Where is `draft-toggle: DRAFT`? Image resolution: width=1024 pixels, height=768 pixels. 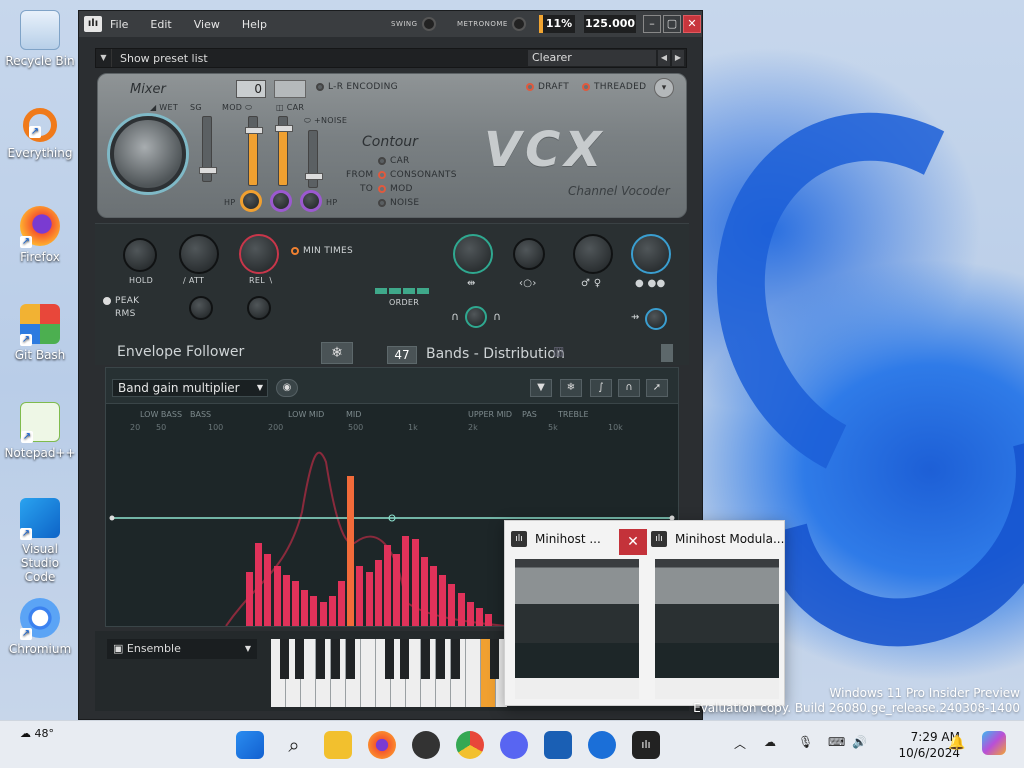
draft-toggle: DRAFT is located at coordinates (547, 87).